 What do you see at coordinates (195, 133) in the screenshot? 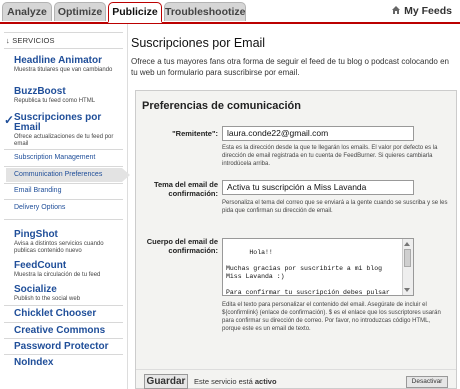
I see `from-label: "Remitente":` at bounding box center [195, 133].